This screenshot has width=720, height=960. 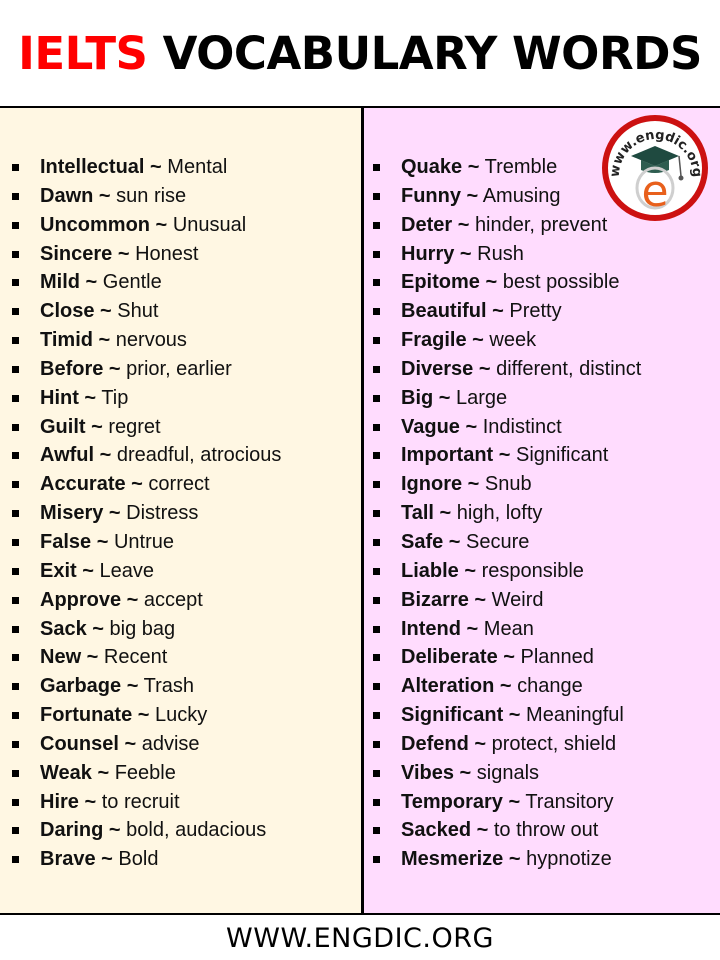 I want to click on vocab-meaning: Rush, so click(x=500, y=253).